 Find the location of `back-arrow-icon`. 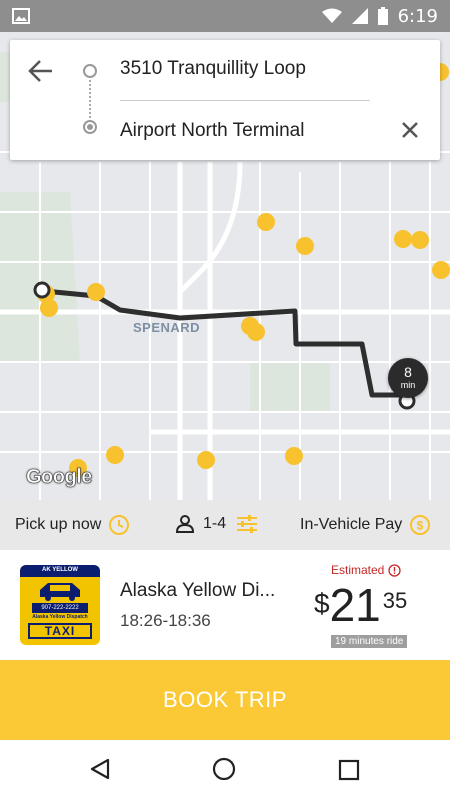

back-arrow-icon is located at coordinates (41, 71).